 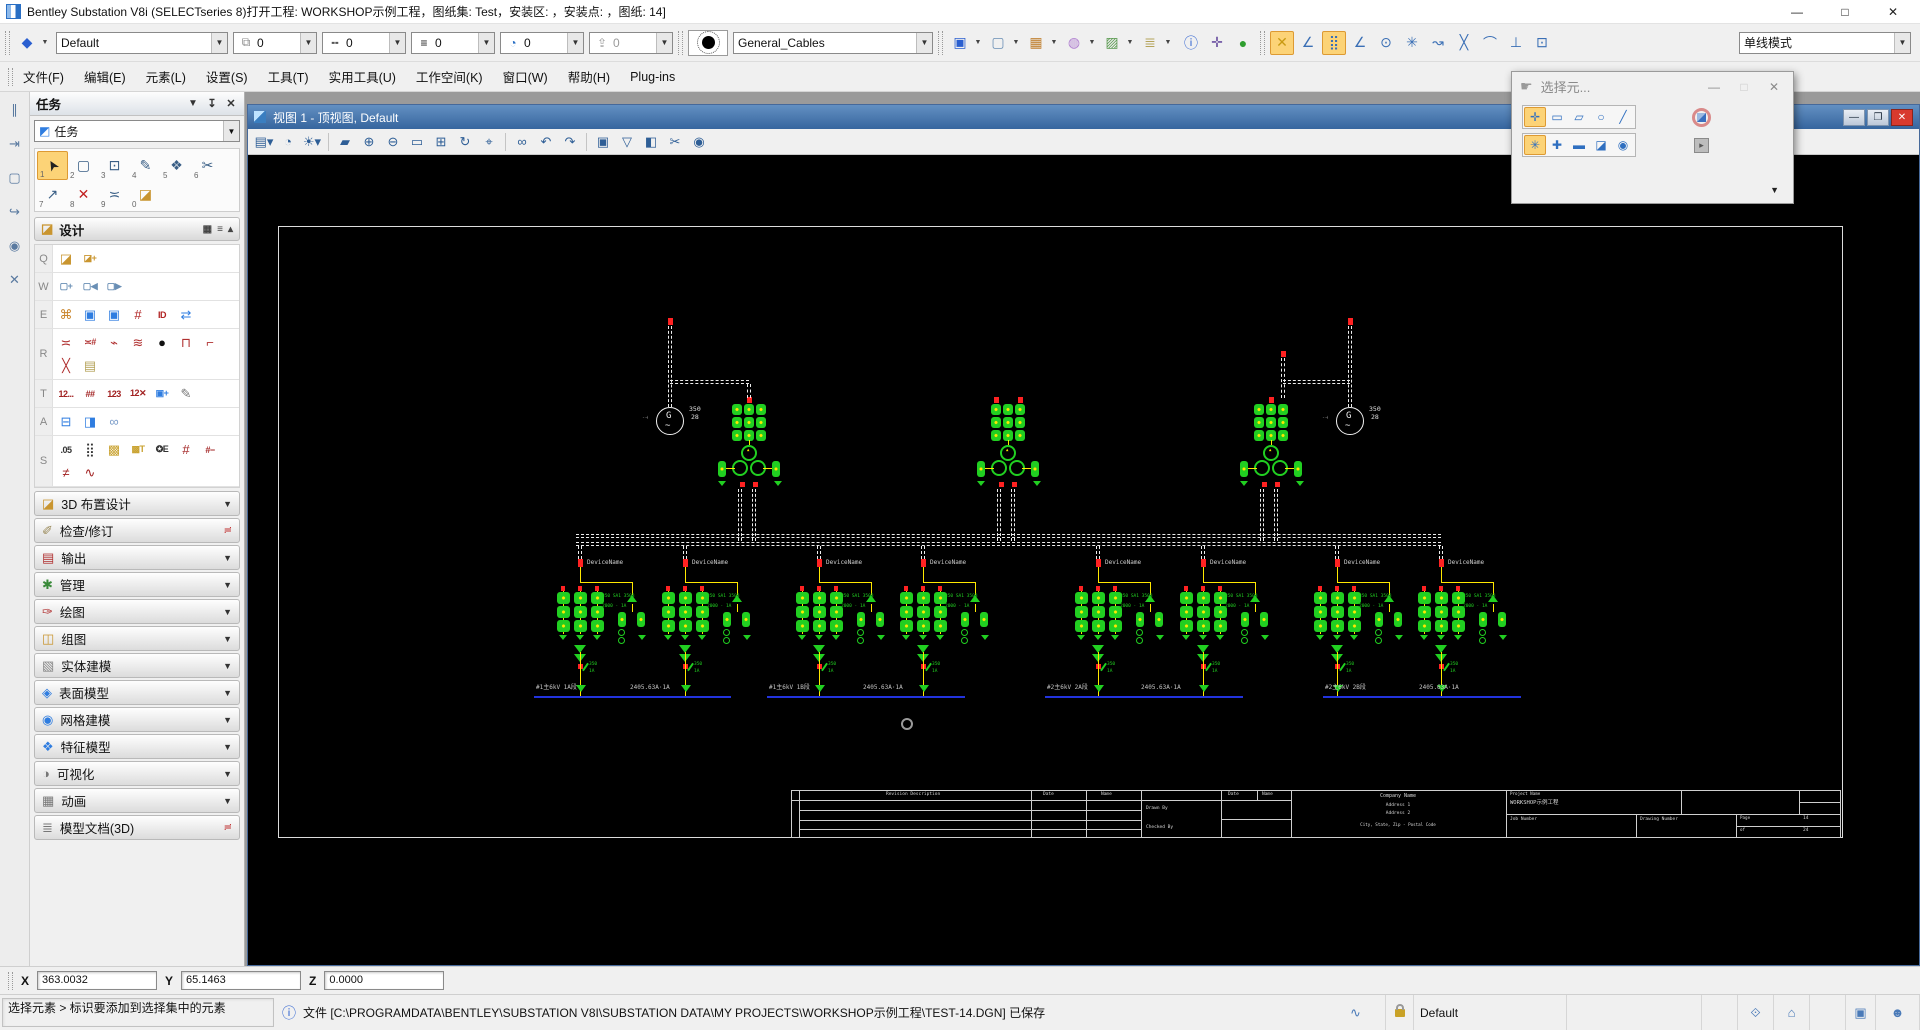 What do you see at coordinates (1579, 117) in the screenshot?
I see `select-shape-icon: ▱` at bounding box center [1579, 117].